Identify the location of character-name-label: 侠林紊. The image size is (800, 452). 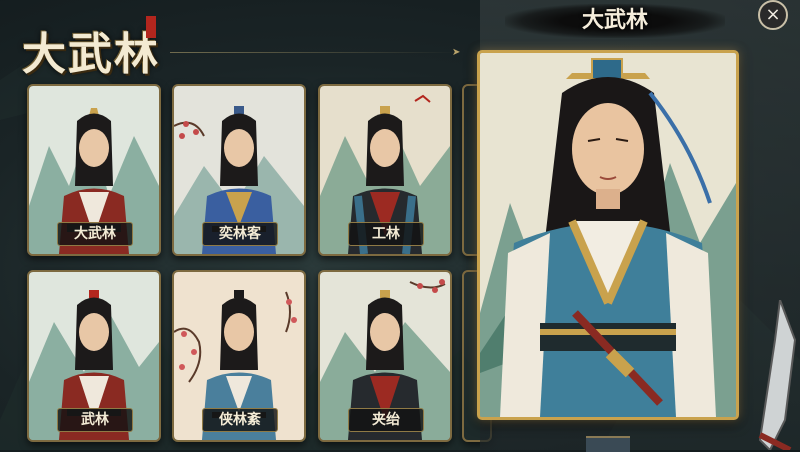
(240, 420).